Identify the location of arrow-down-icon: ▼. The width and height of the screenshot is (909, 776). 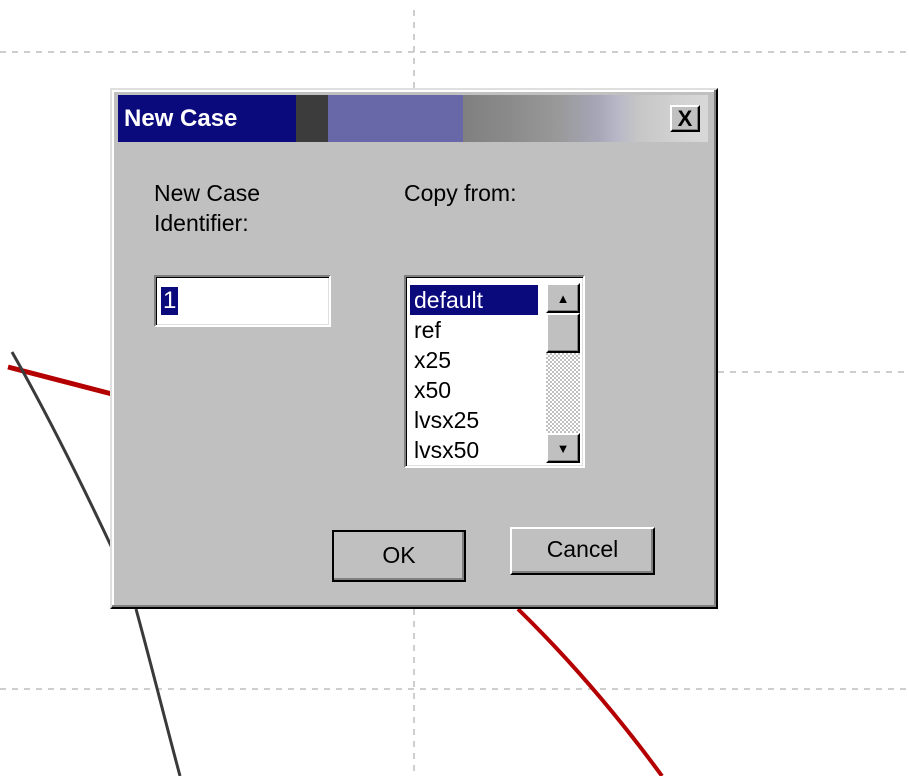
(563, 448).